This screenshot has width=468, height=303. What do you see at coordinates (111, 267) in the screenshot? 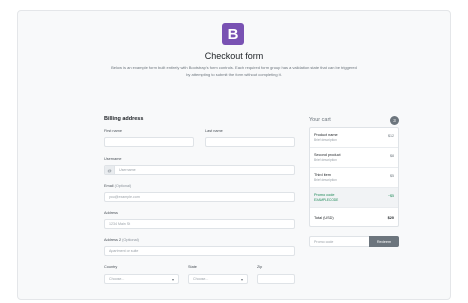
I see `country-label: Country` at bounding box center [111, 267].